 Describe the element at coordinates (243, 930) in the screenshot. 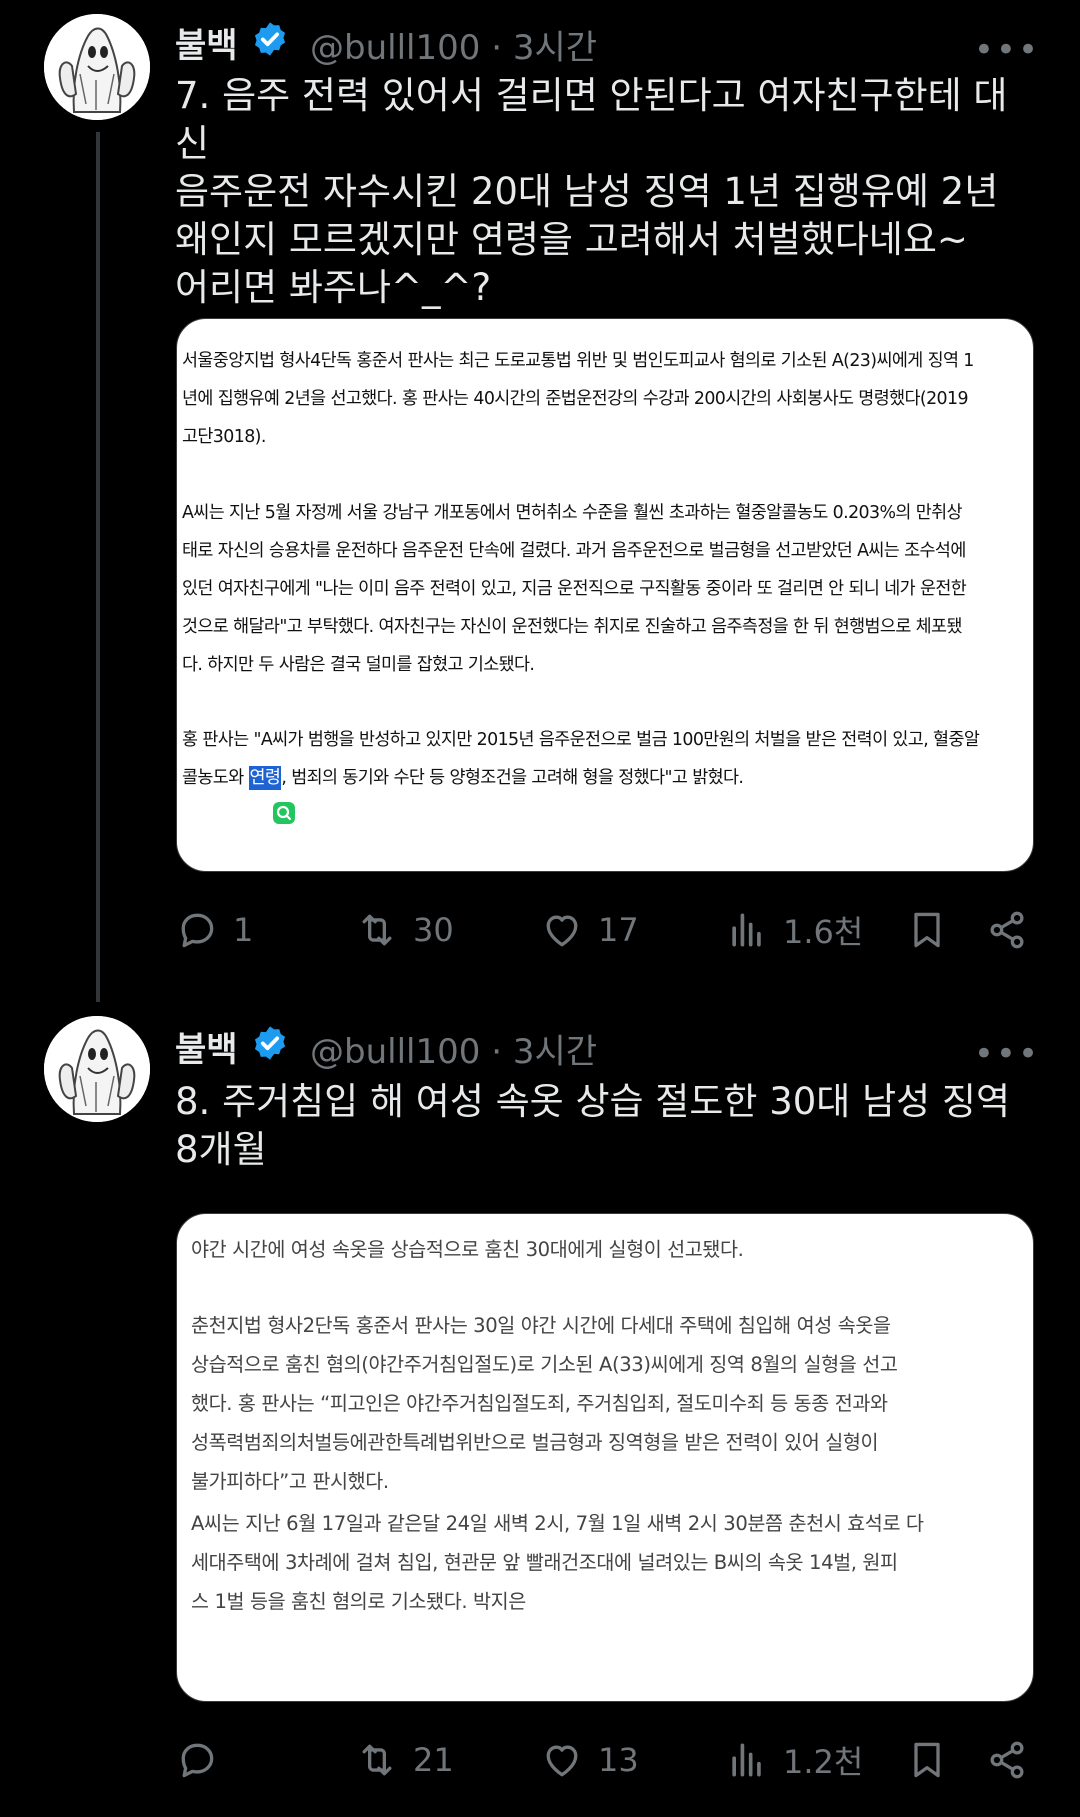

I see `reply-count: 1` at that location.